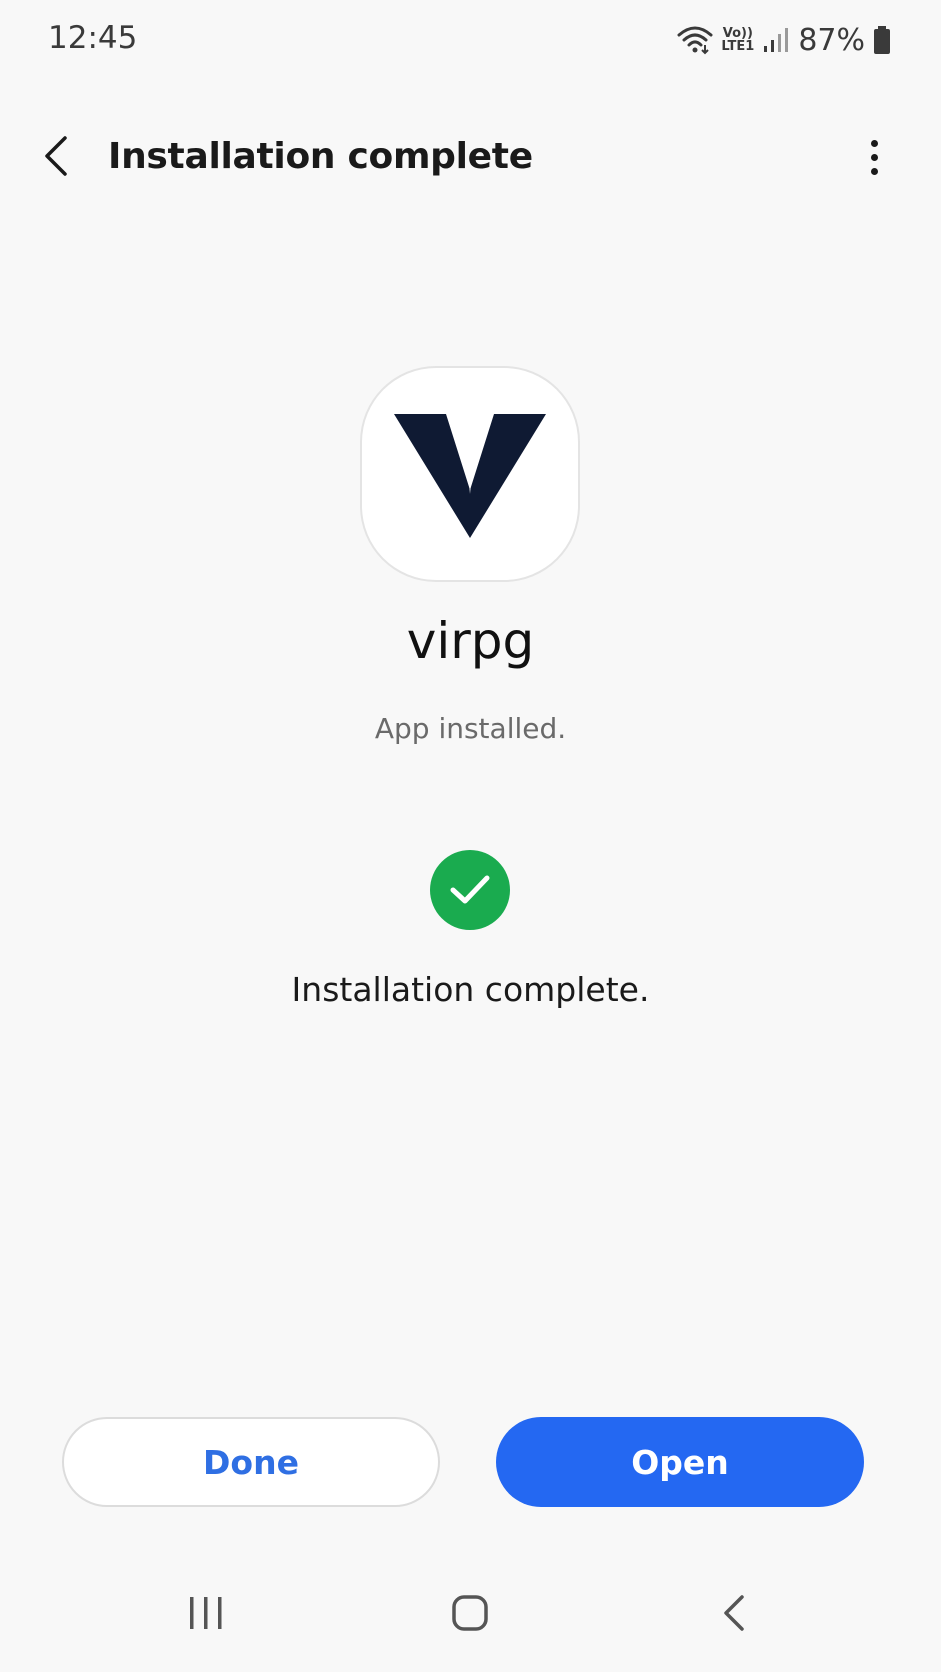  I want to click on battery-percent: 87%, so click(831, 40).